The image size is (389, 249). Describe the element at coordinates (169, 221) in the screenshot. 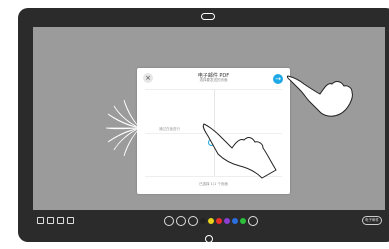

I see `undo-button` at that location.